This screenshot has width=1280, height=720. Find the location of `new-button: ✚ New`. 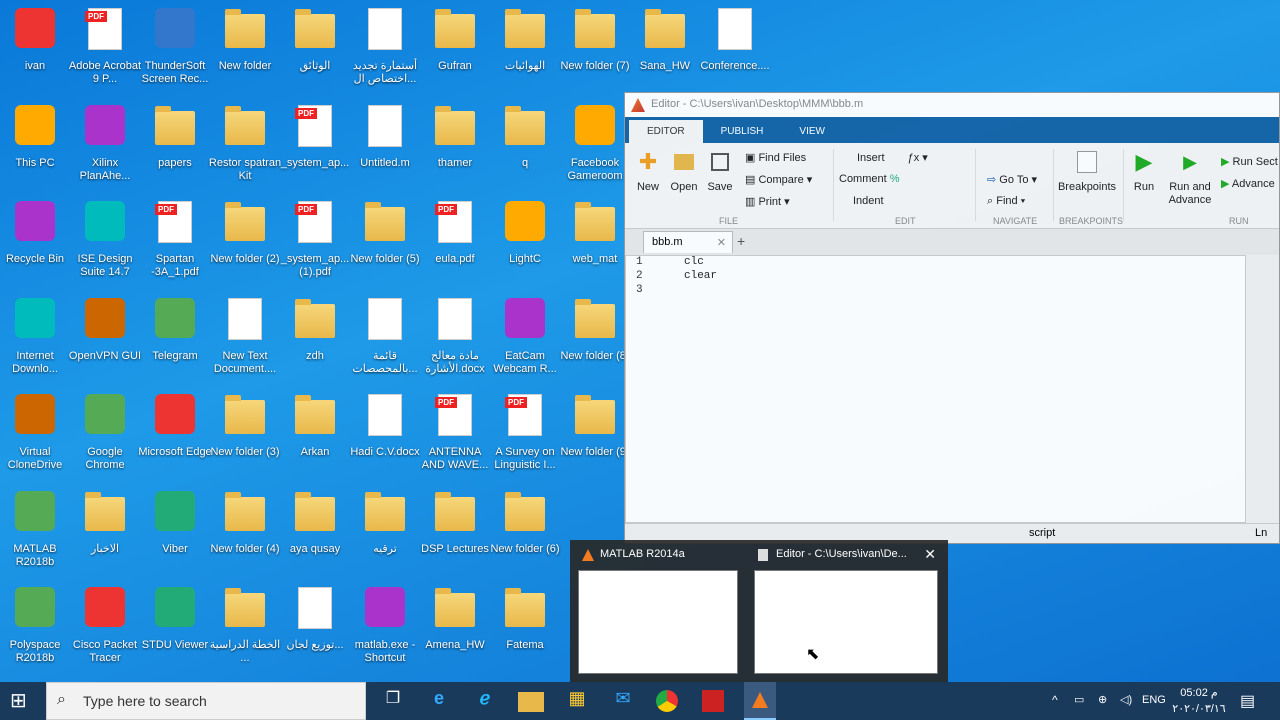

new-button: ✚ New is located at coordinates (648, 172).